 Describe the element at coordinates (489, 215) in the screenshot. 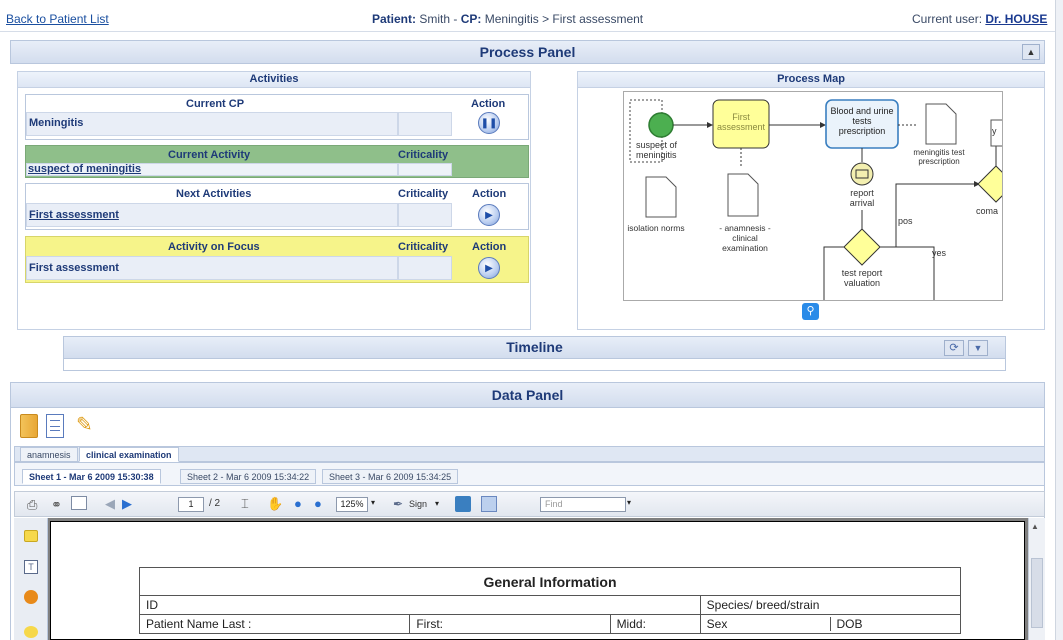

I see `start-next-activity-button: ▶` at that location.